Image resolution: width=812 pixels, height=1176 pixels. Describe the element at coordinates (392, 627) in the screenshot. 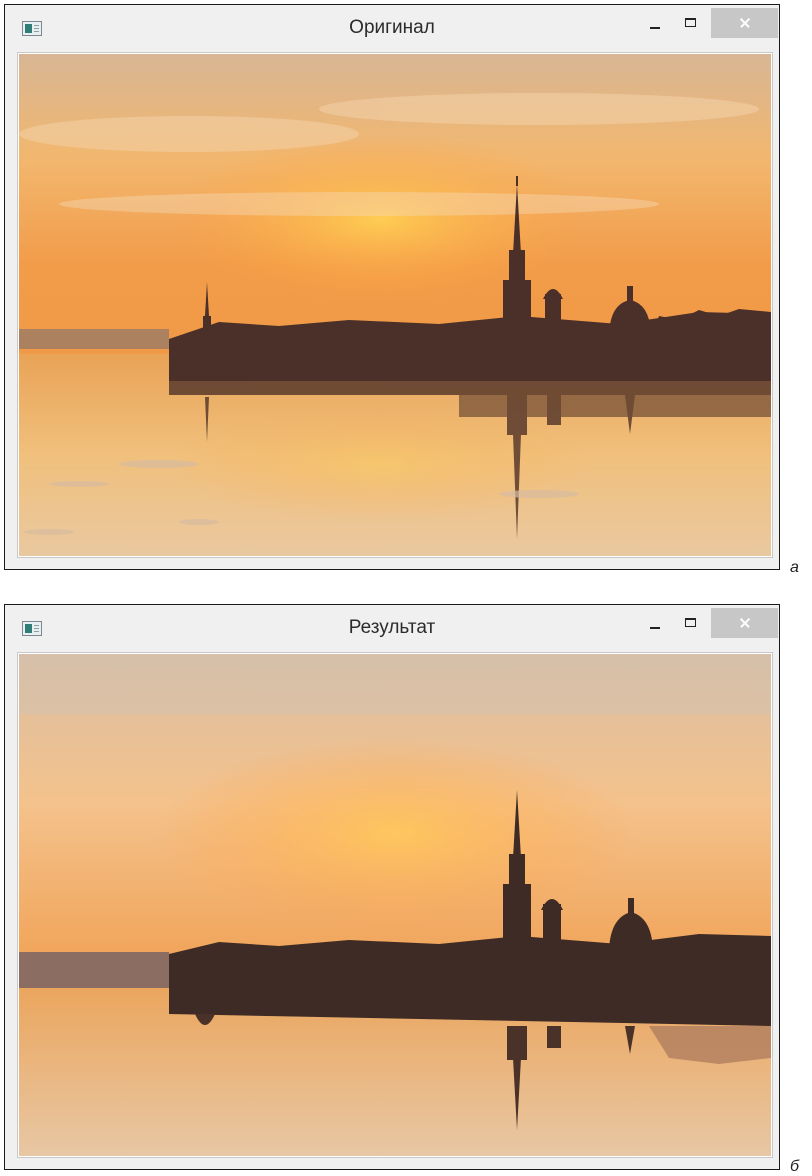

I see `title-bar: Результат` at that location.